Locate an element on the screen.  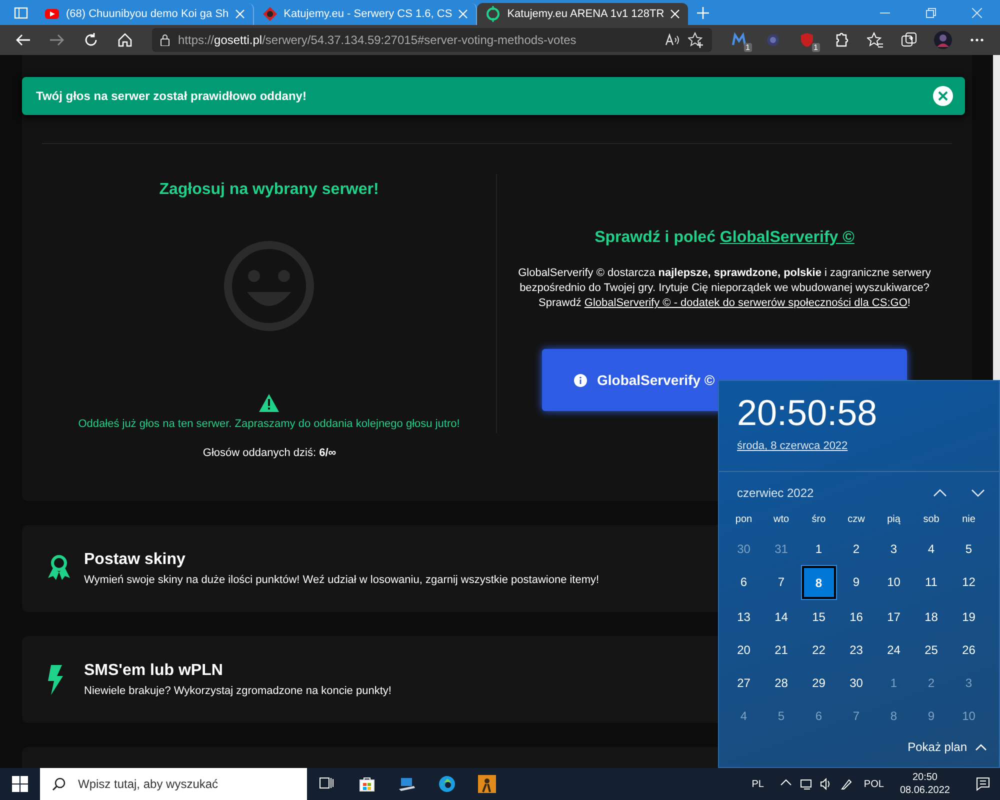
card-title: Postaw skiny is located at coordinates (135, 560).